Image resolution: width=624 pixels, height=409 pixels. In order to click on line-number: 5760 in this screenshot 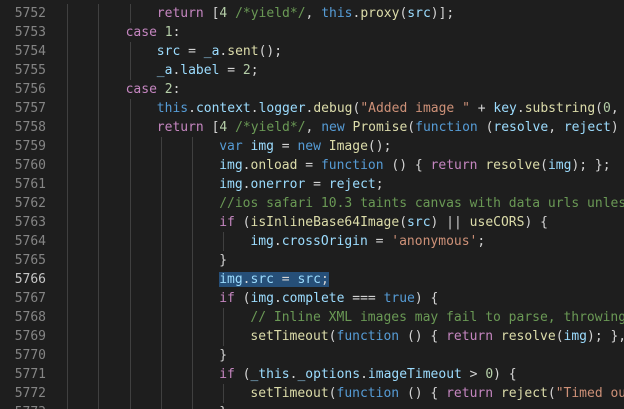, I will do `click(30, 165)`.